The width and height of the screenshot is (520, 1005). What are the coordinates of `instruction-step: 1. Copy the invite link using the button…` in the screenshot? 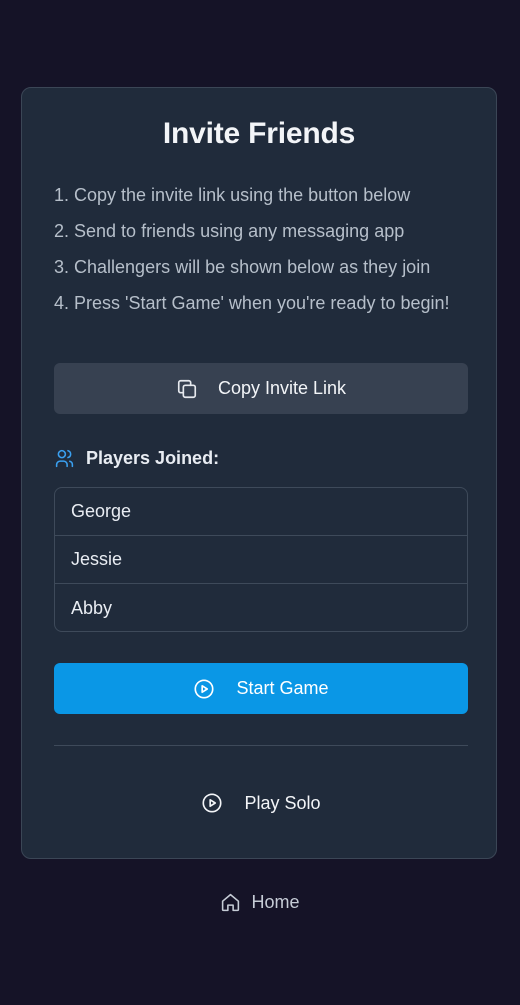 It's located at (232, 195).